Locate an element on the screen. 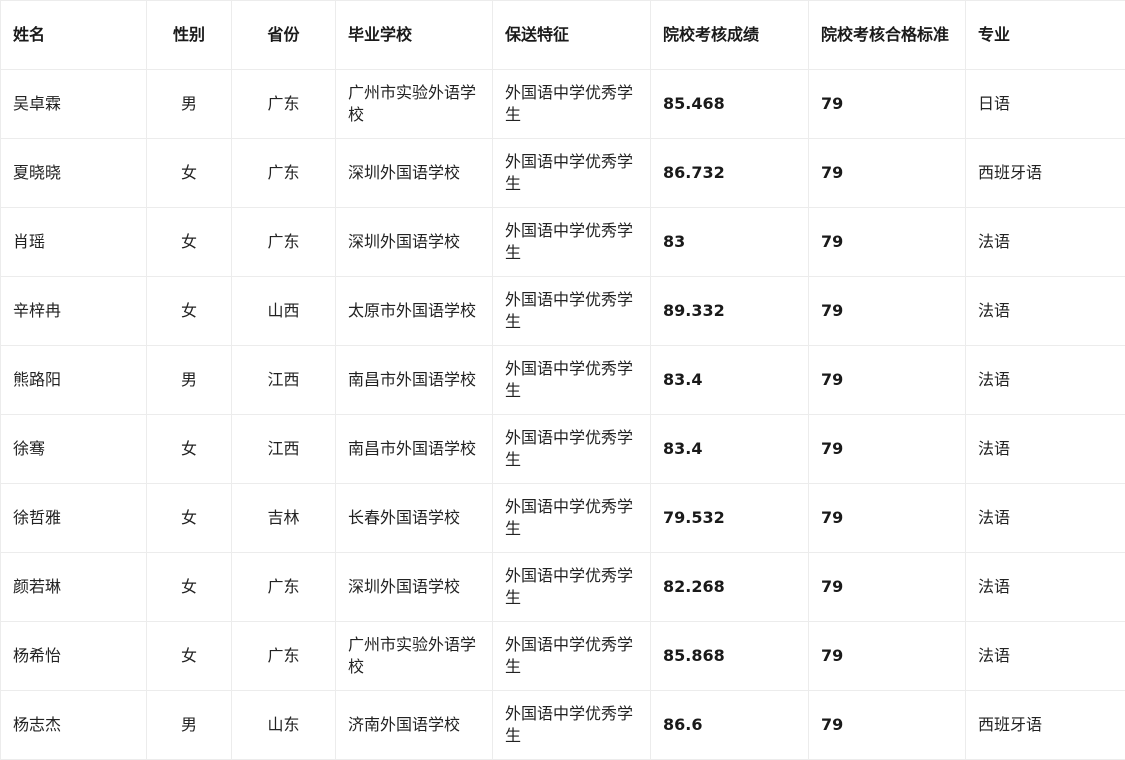 The height and width of the screenshot is (760, 1125). header-row: 姓名 性别 省份 毕业学校 保送特征 院校考核成绩 院校考核合格标准 专业 is located at coordinates (562, 35).